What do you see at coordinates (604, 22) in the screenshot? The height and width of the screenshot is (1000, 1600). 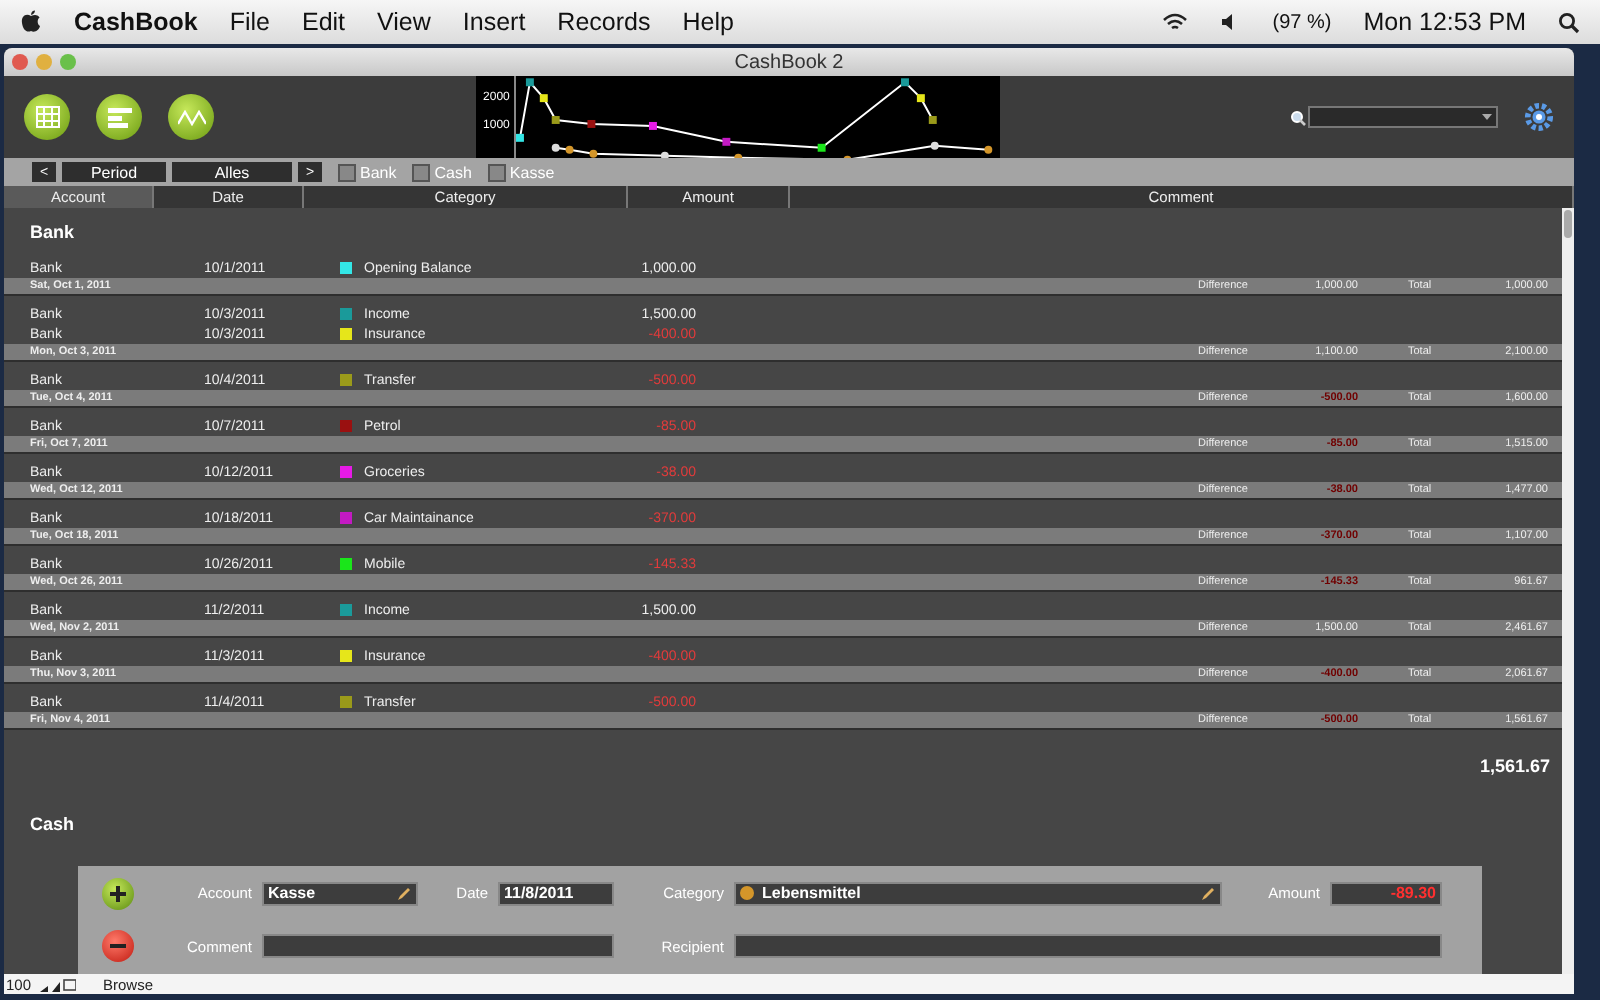 I see `menu-item: Records` at bounding box center [604, 22].